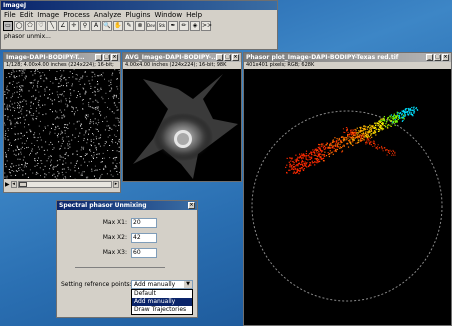  Describe the element at coordinates (139, 5) in the screenshot. I see `imagej-titlebar: ImageJ` at that location.